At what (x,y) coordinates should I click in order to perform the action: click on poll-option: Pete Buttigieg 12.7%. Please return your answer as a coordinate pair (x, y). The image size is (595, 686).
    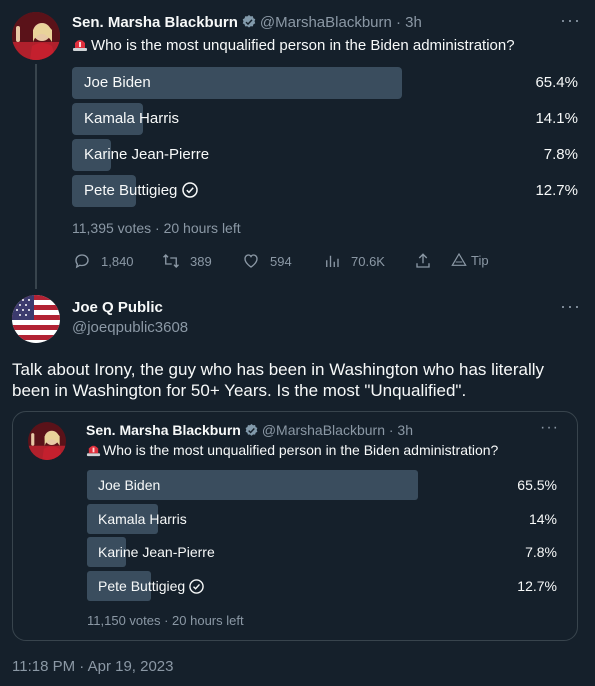
    Looking at the image, I should click on (325, 191).